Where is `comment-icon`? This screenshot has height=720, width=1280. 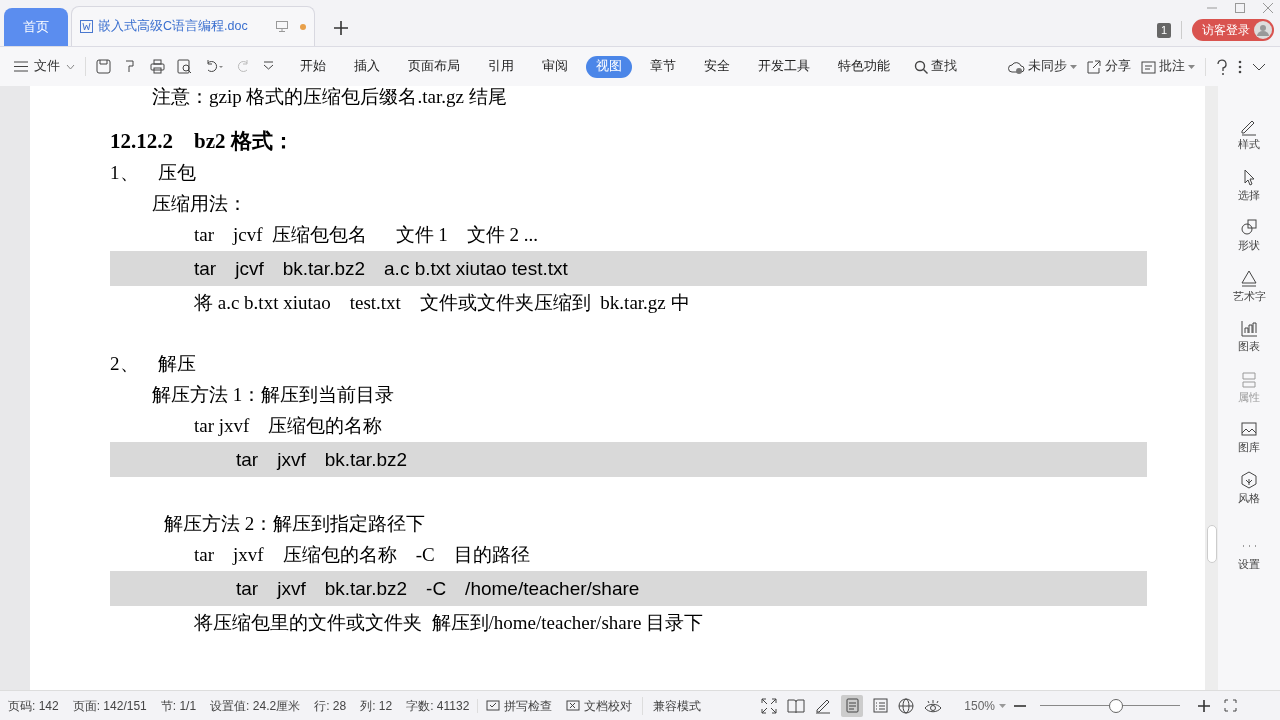 comment-icon is located at coordinates (1148, 66).